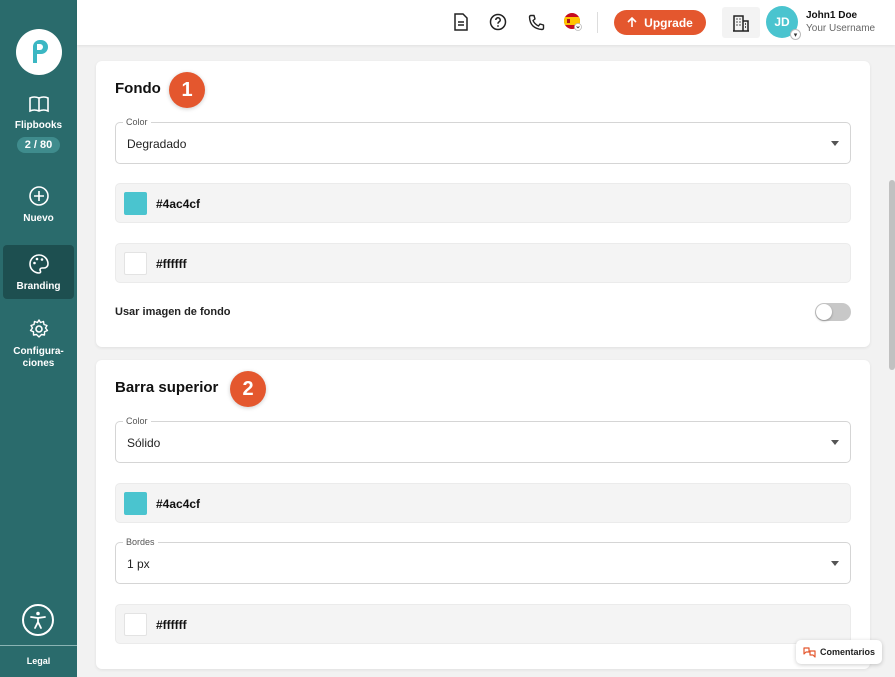 This screenshot has width=895, height=677. Describe the element at coordinates (38, 145) in the screenshot. I see `flipbook-count-badge: 2 / 80` at that location.